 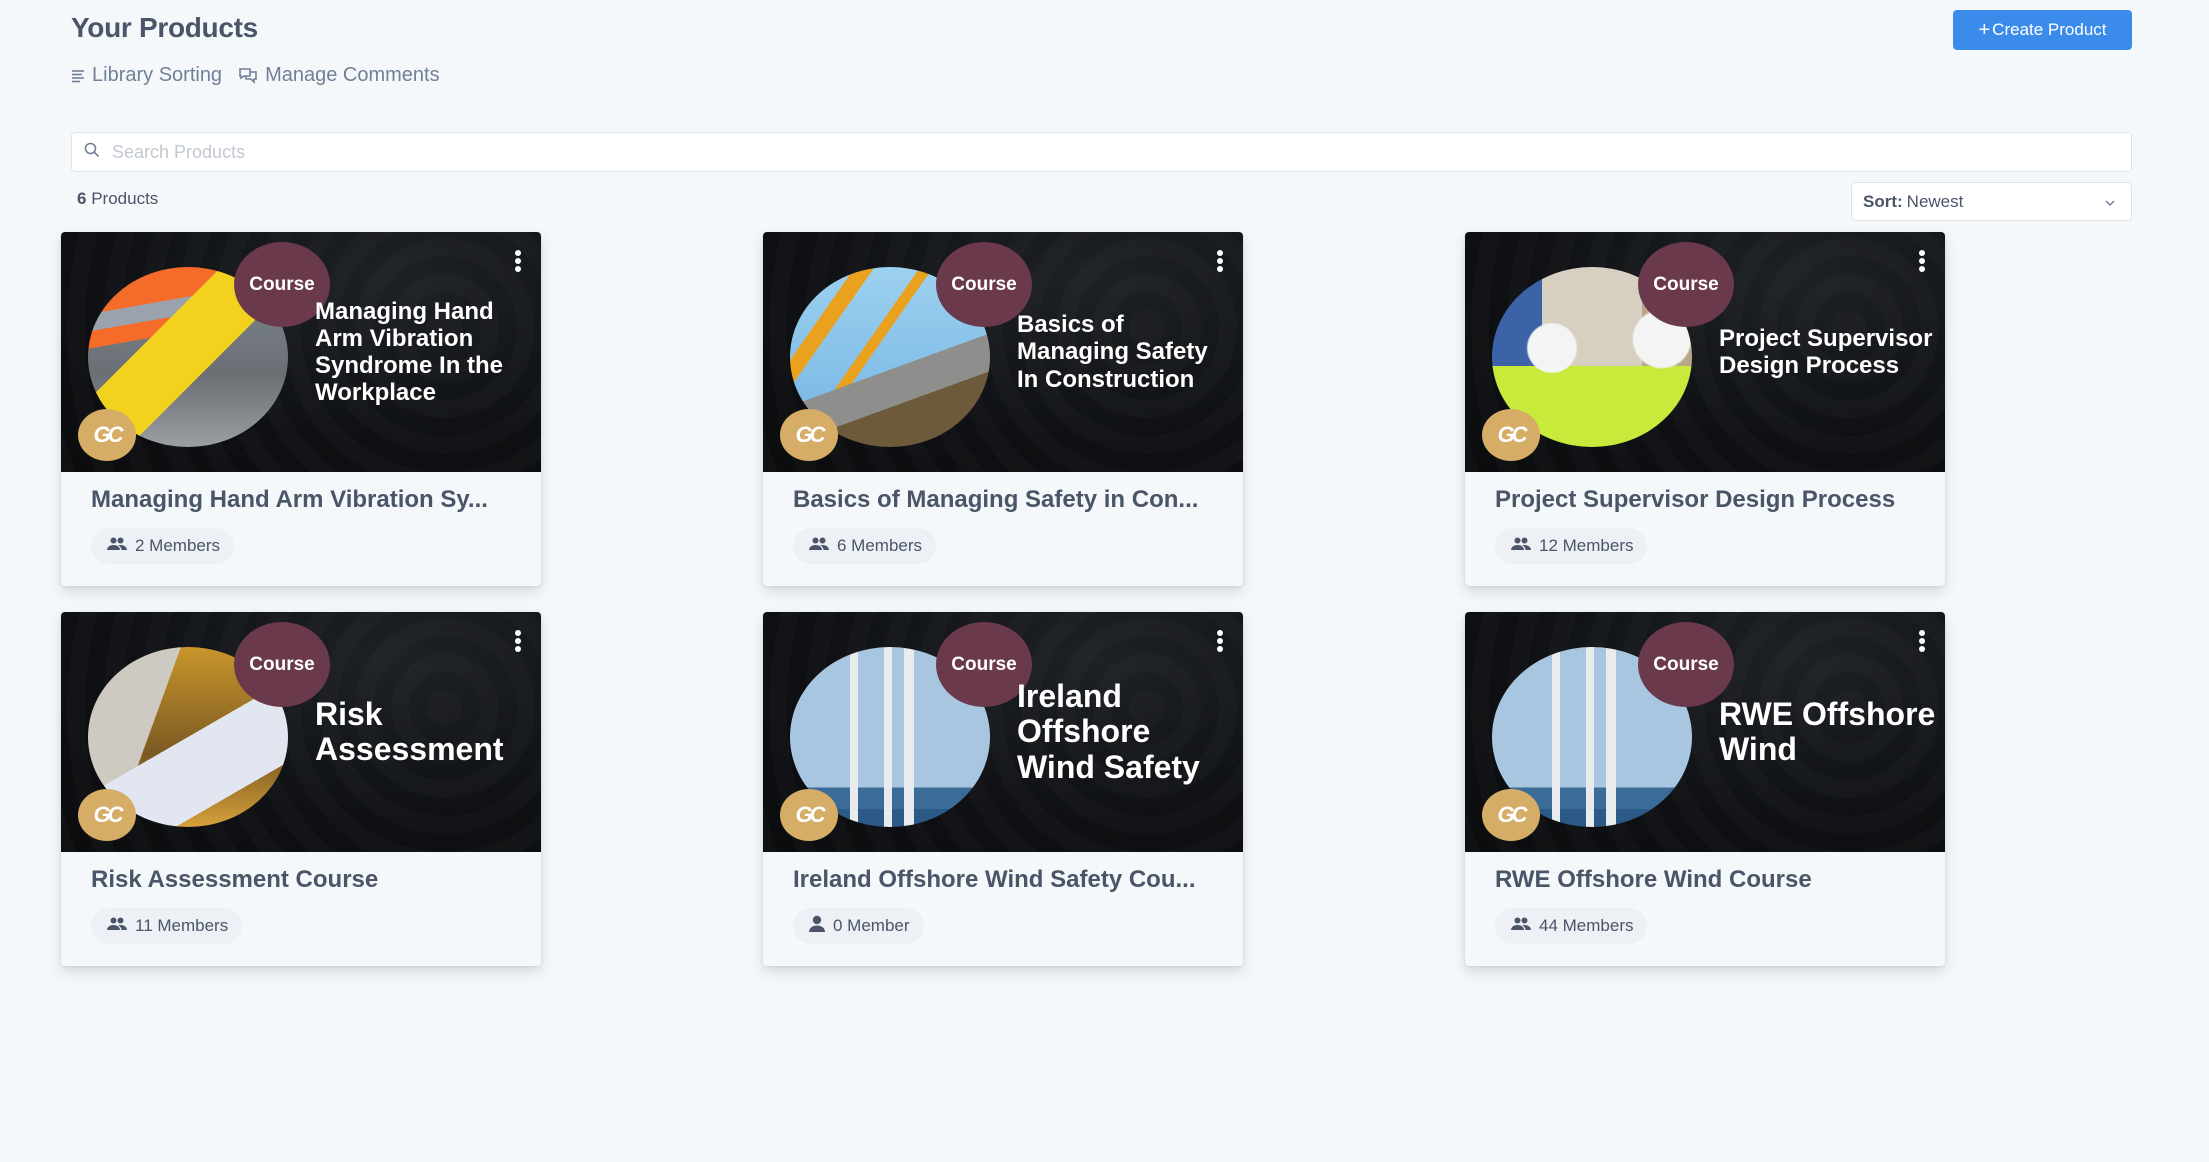 I want to click on search-icon, so click(x=92, y=152).